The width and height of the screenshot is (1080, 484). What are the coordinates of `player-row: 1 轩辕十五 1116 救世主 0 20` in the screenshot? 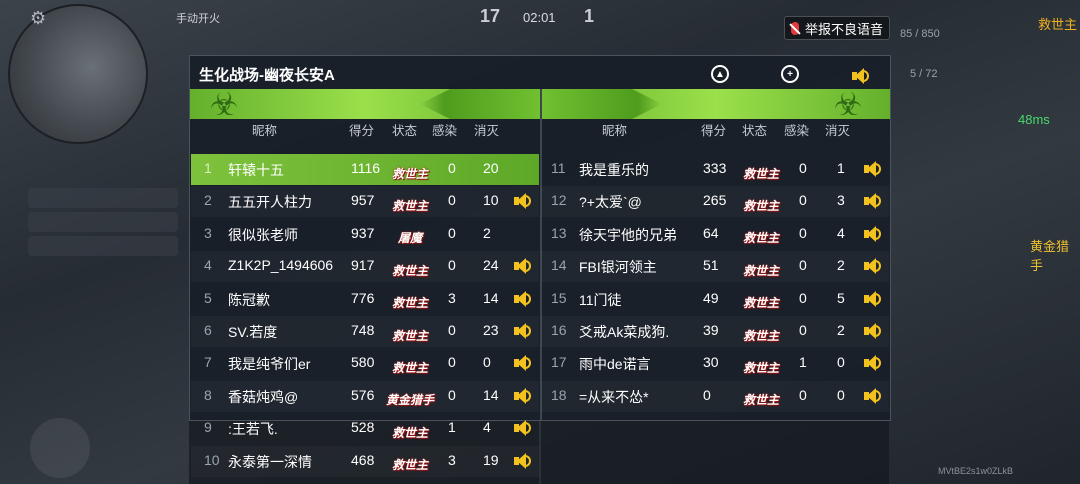 It's located at (365, 169).